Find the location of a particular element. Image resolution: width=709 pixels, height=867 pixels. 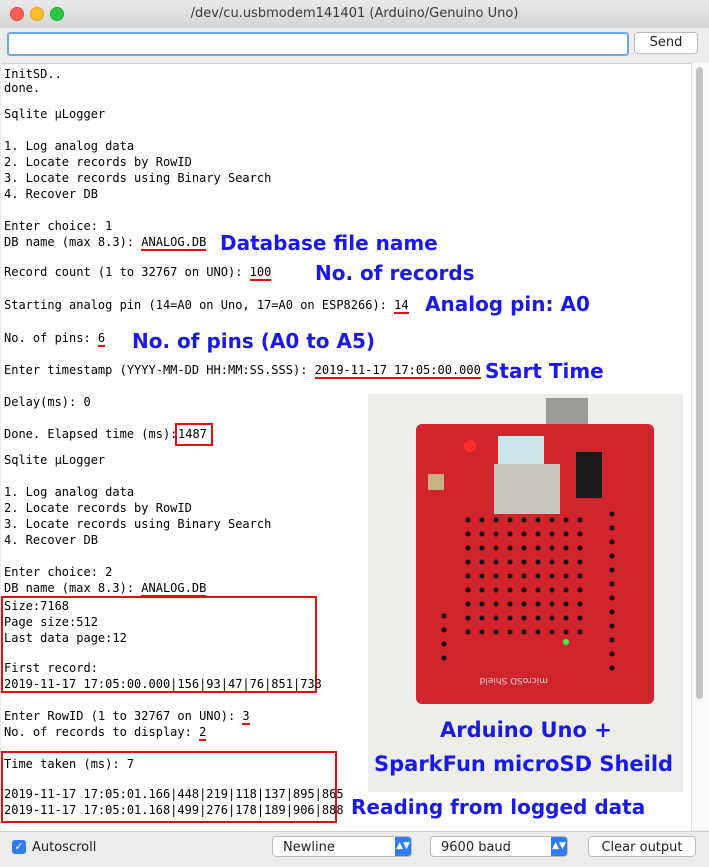

baud-rate-value: 9600 baud is located at coordinates (476, 847).